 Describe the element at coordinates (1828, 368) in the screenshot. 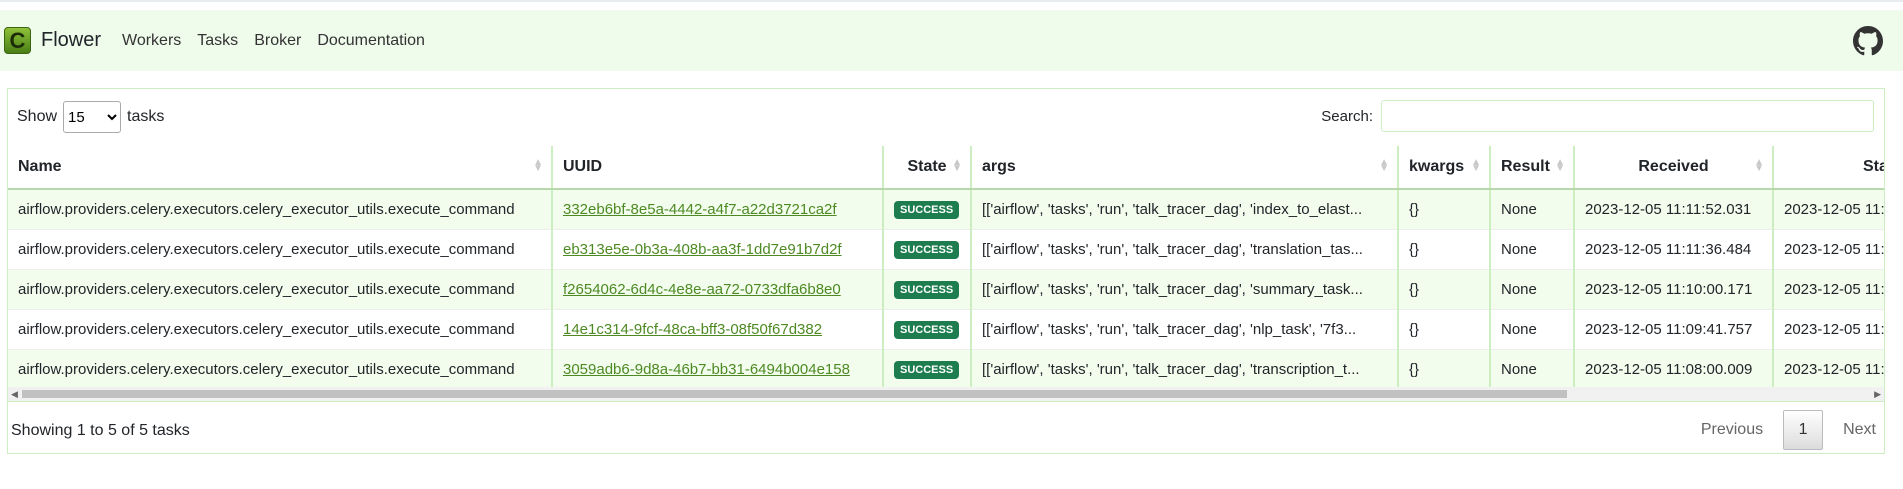

I see `task-started: 2023-12-05 11:08` at that location.